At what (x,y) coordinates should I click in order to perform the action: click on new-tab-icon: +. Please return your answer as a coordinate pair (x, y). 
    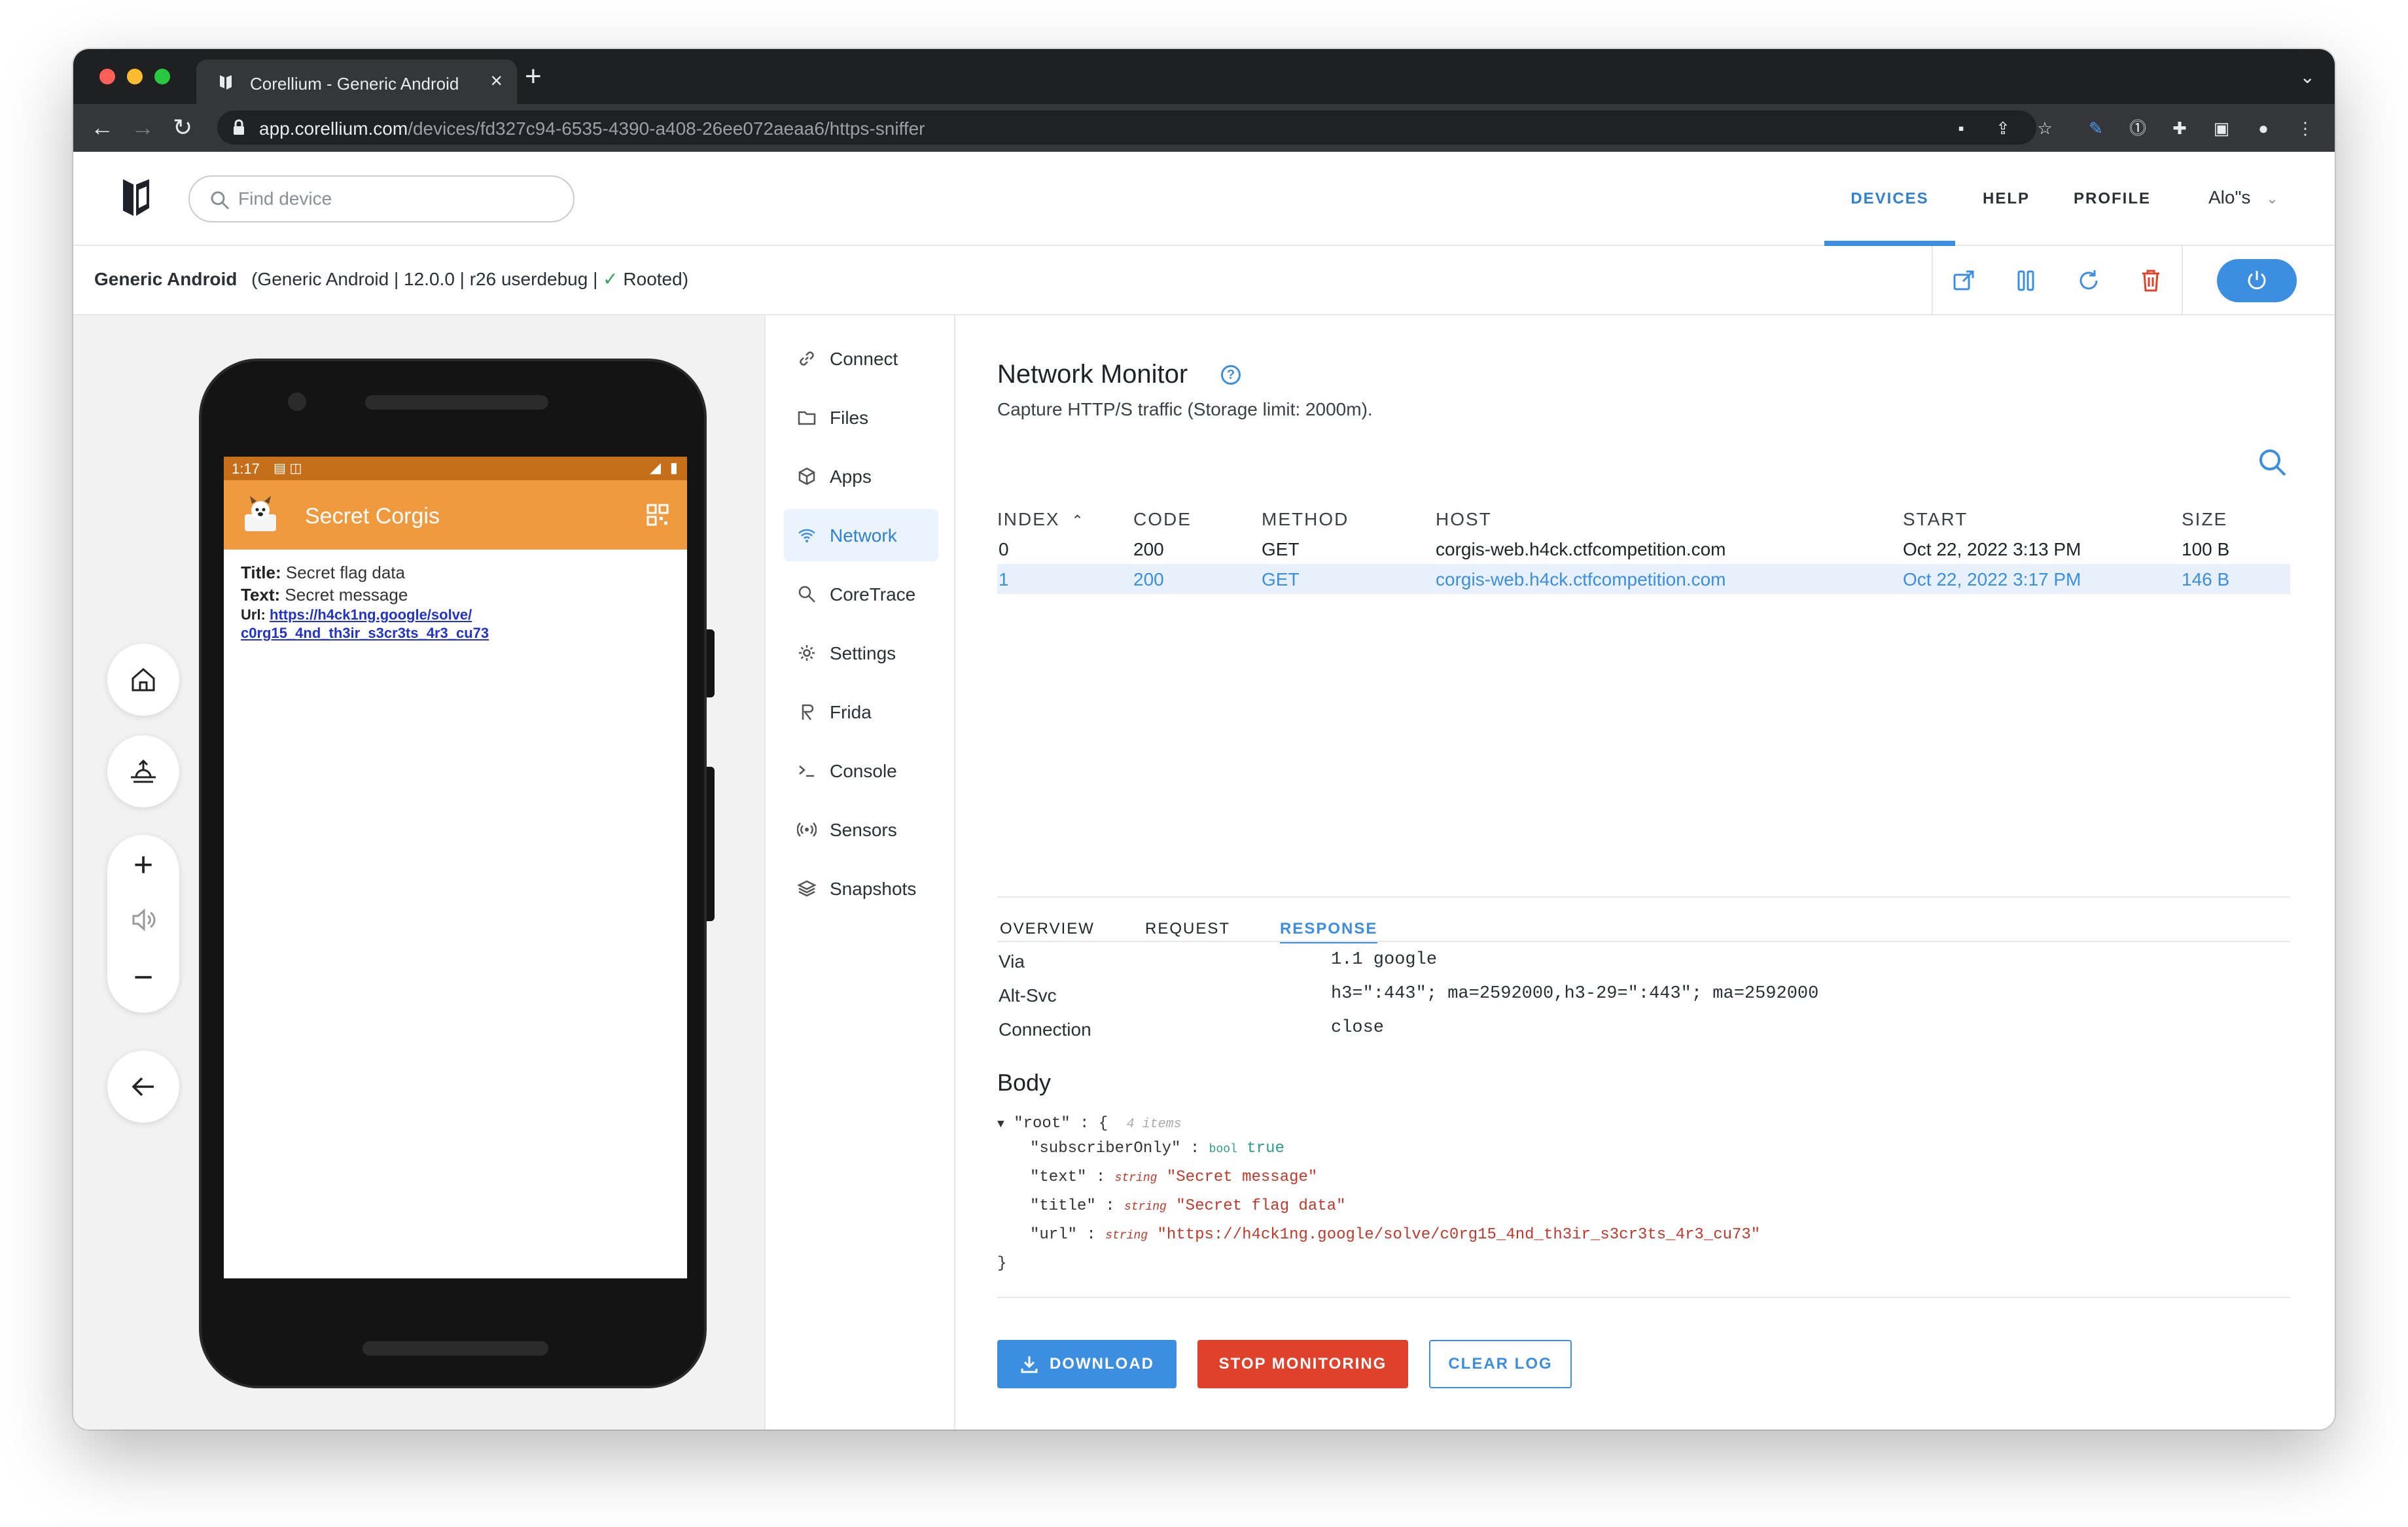
    Looking at the image, I should click on (533, 76).